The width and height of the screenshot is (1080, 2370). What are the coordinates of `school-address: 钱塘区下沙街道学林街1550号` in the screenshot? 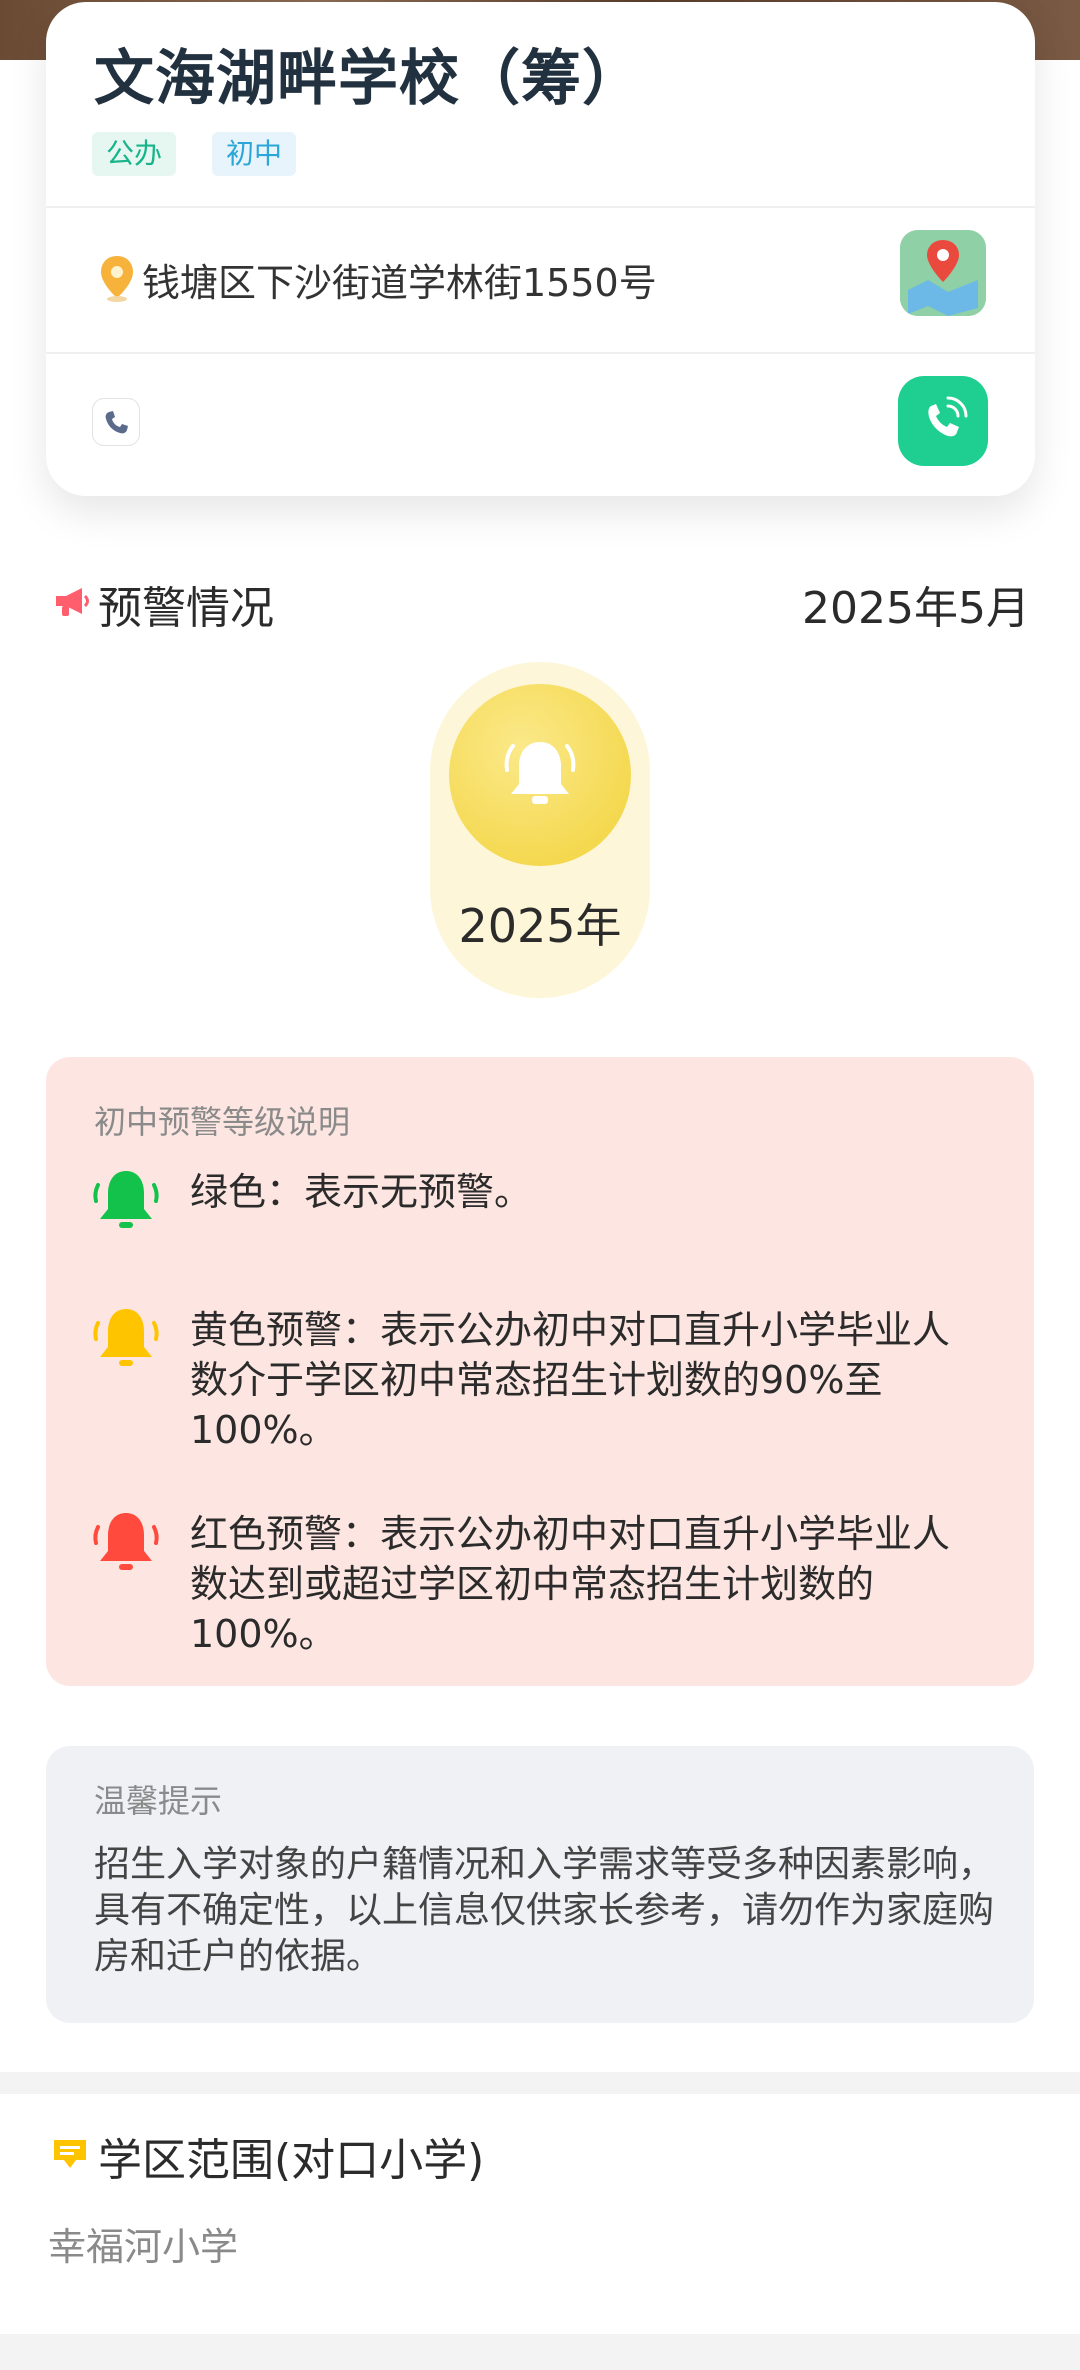 It's located at (399, 283).